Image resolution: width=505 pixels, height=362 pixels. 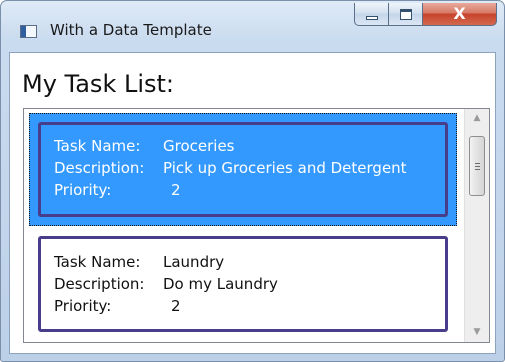 What do you see at coordinates (372, 18) in the screenshot?
I see `minimize-icon` at bounding box center [372, 18].